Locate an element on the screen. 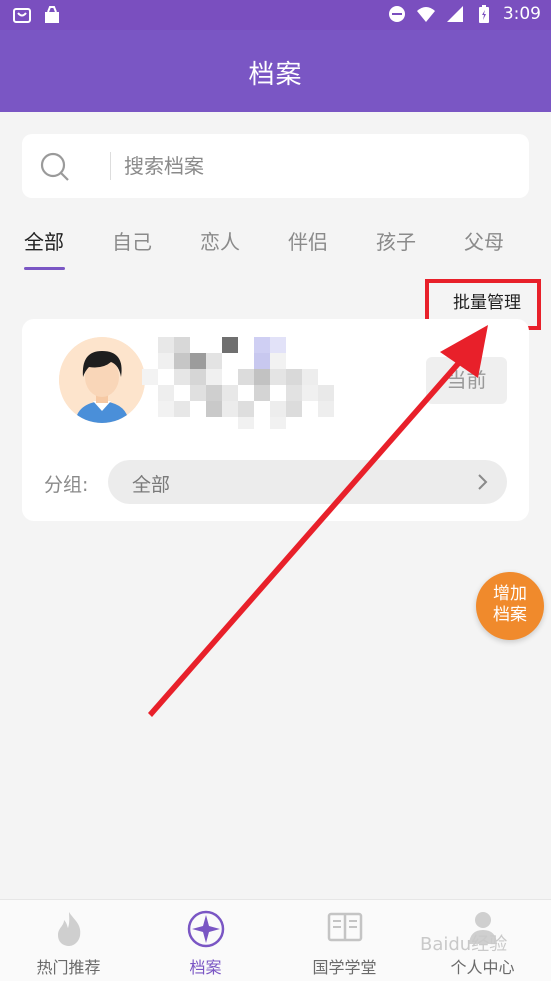  status-time: 3:09 is located at coordinates (521, 14).